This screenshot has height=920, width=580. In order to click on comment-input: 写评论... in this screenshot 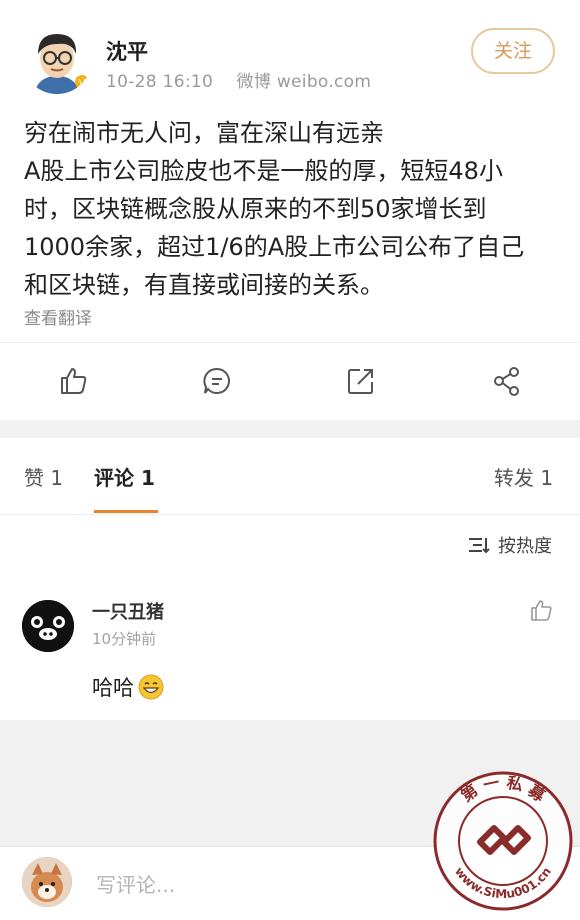, I will do `click(135, 883)`.